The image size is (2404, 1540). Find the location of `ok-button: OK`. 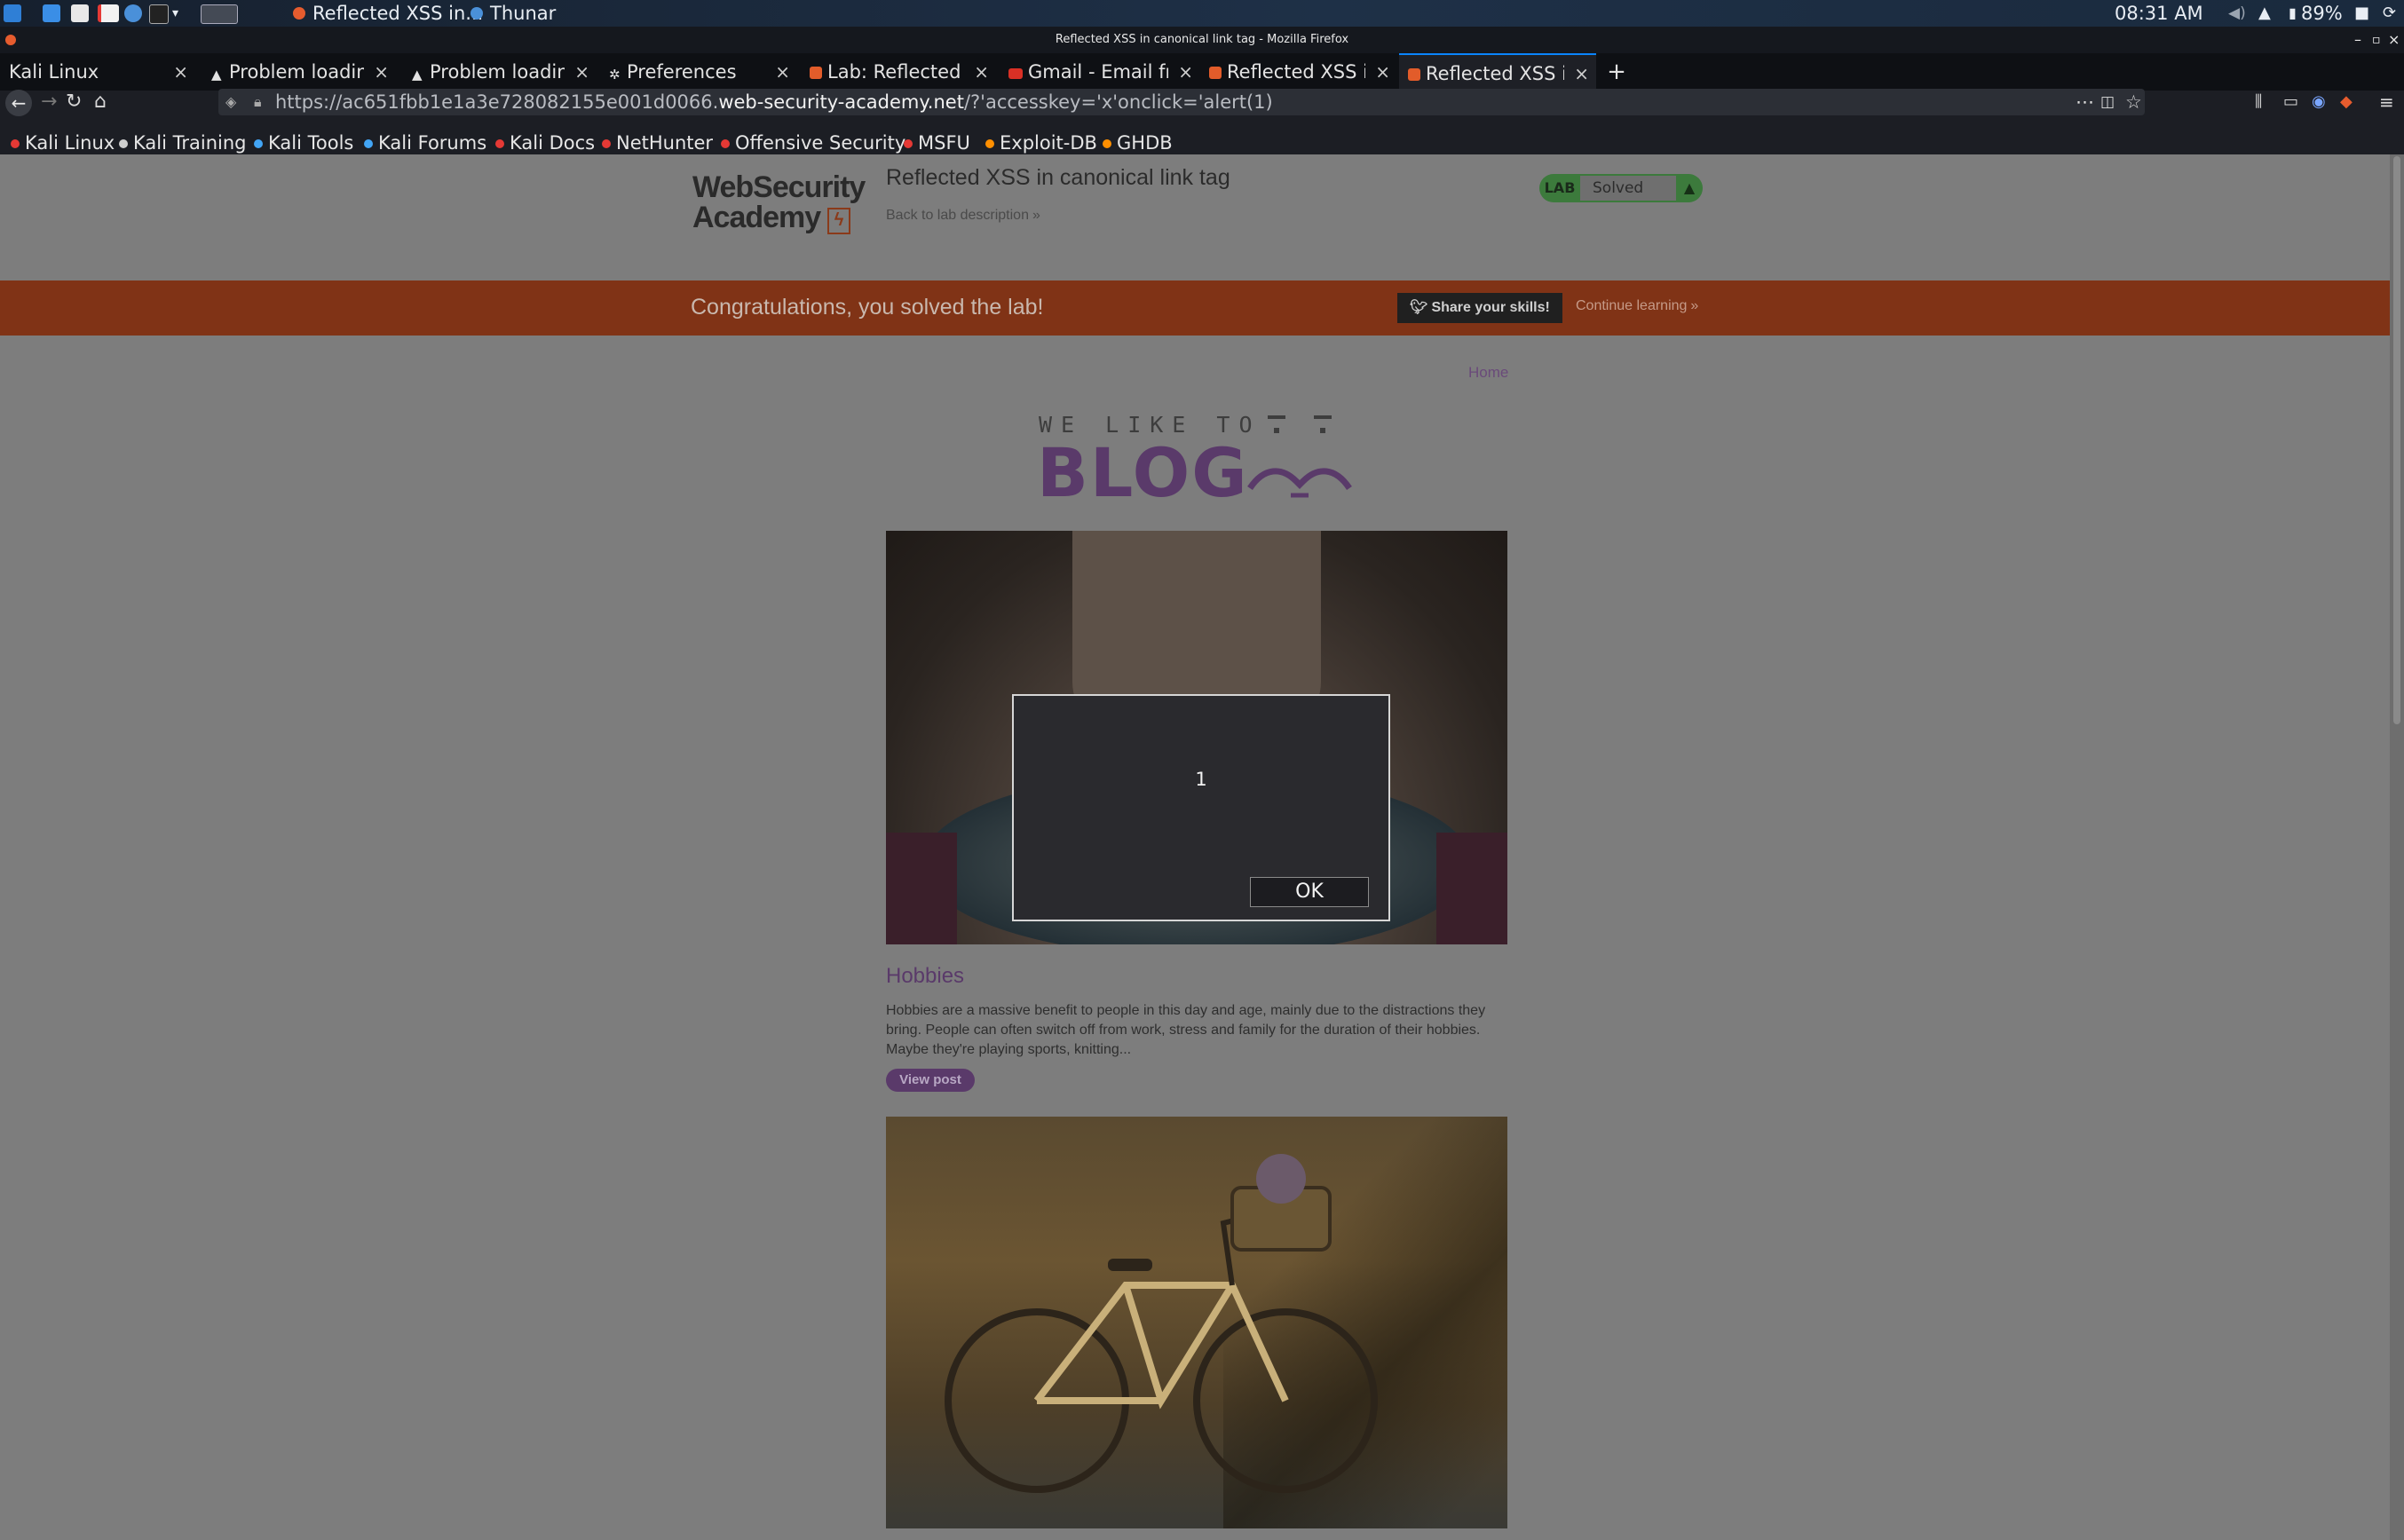

ok-button: OK is located at coordinates (1310, 892).